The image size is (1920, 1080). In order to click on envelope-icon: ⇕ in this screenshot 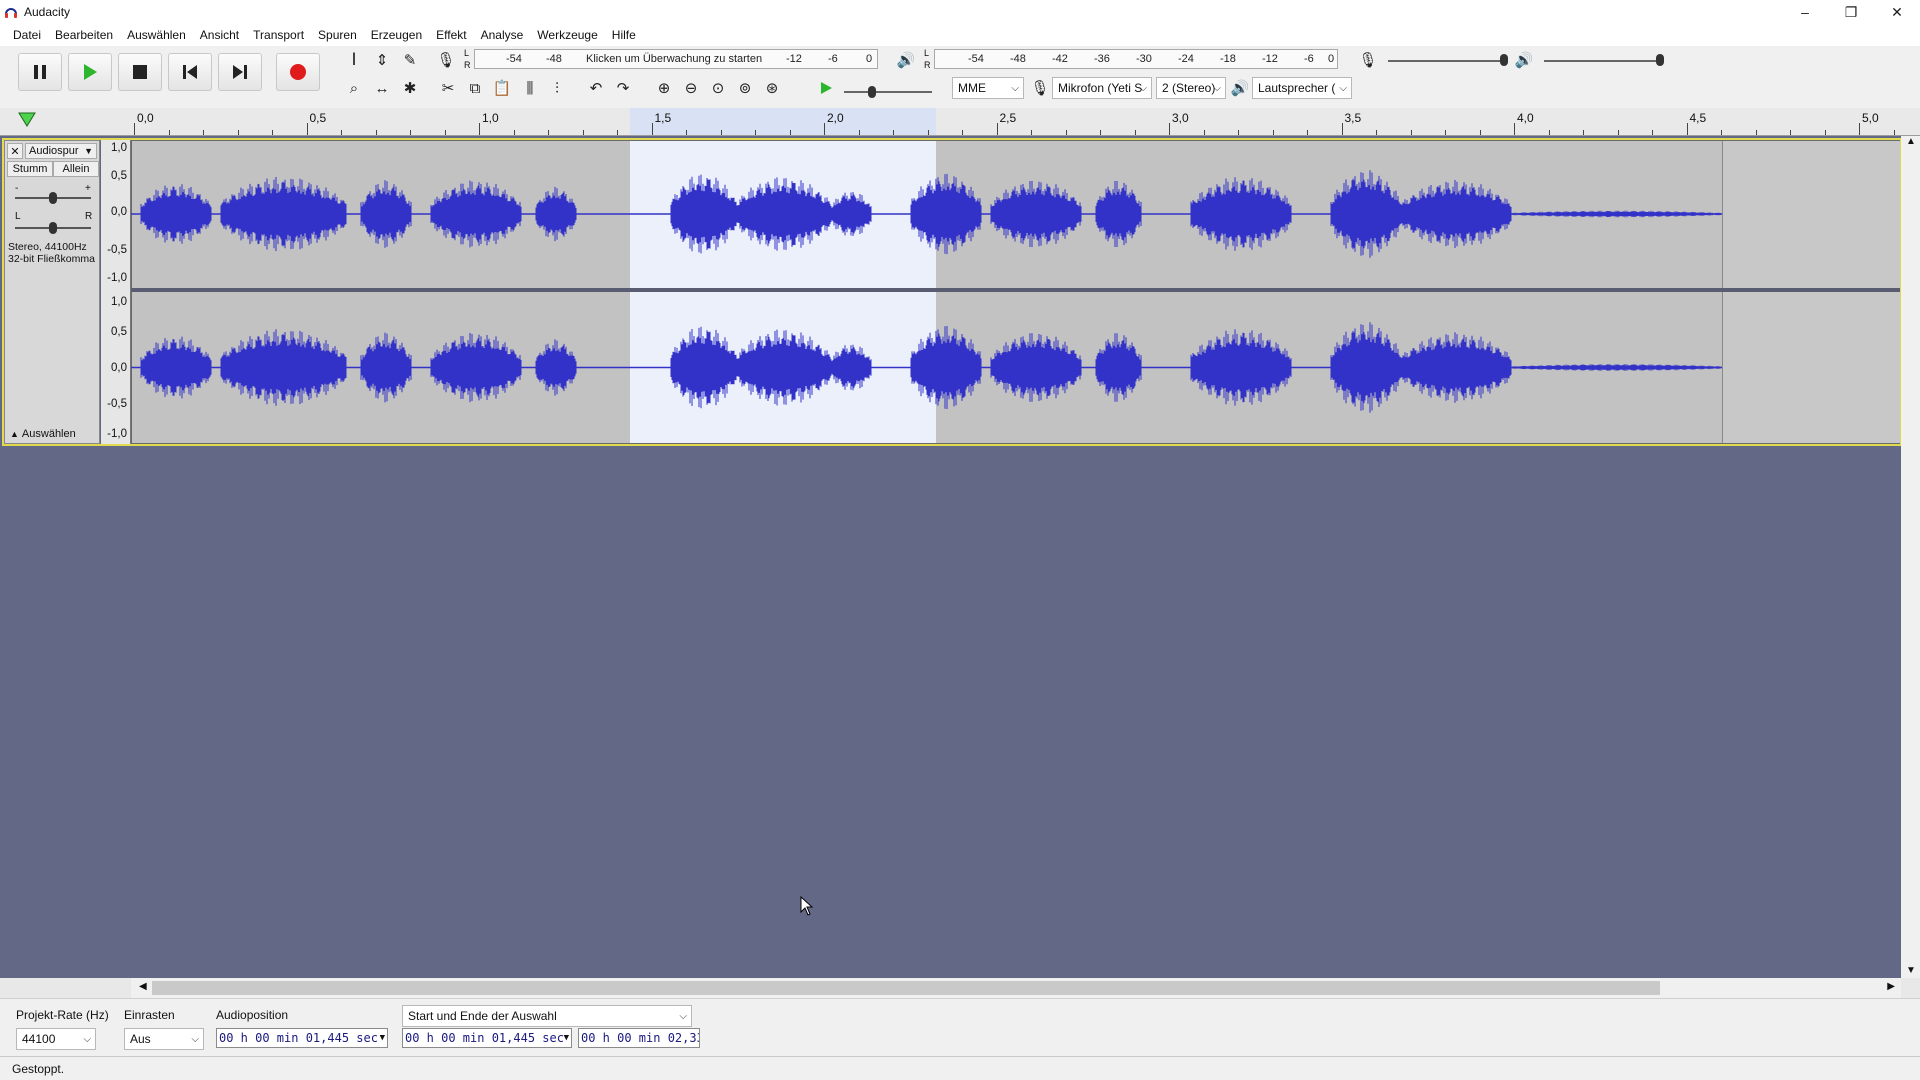, I will do `click(382, 60)`.